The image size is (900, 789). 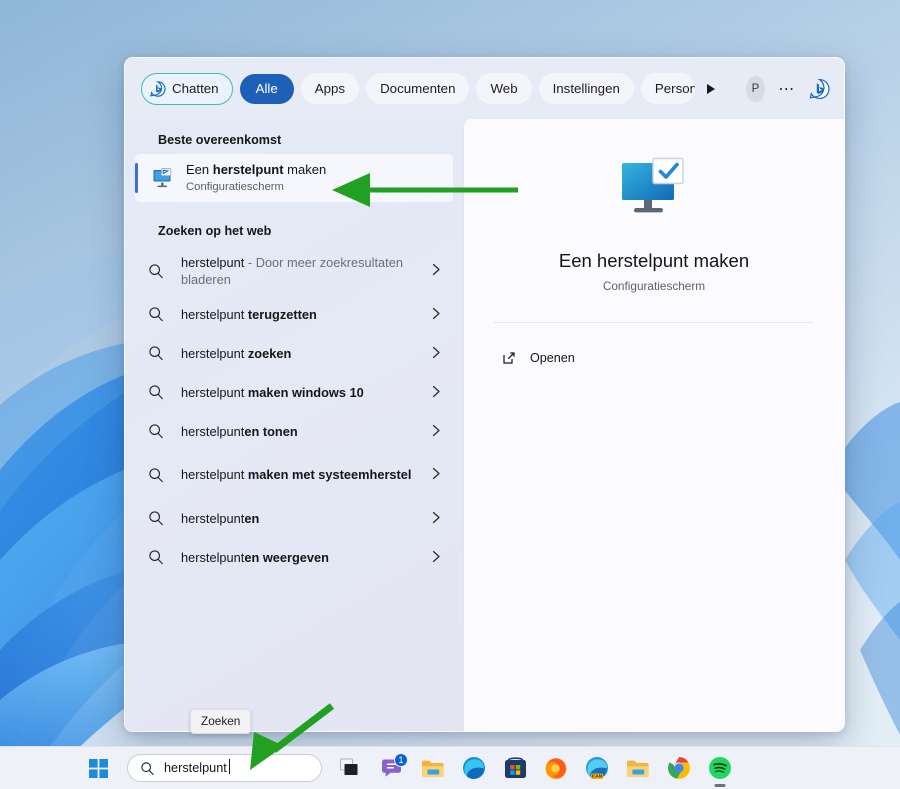 I want to click on taskbar-items: herstelpunt 1 CAN, so click(x=367, y=770).